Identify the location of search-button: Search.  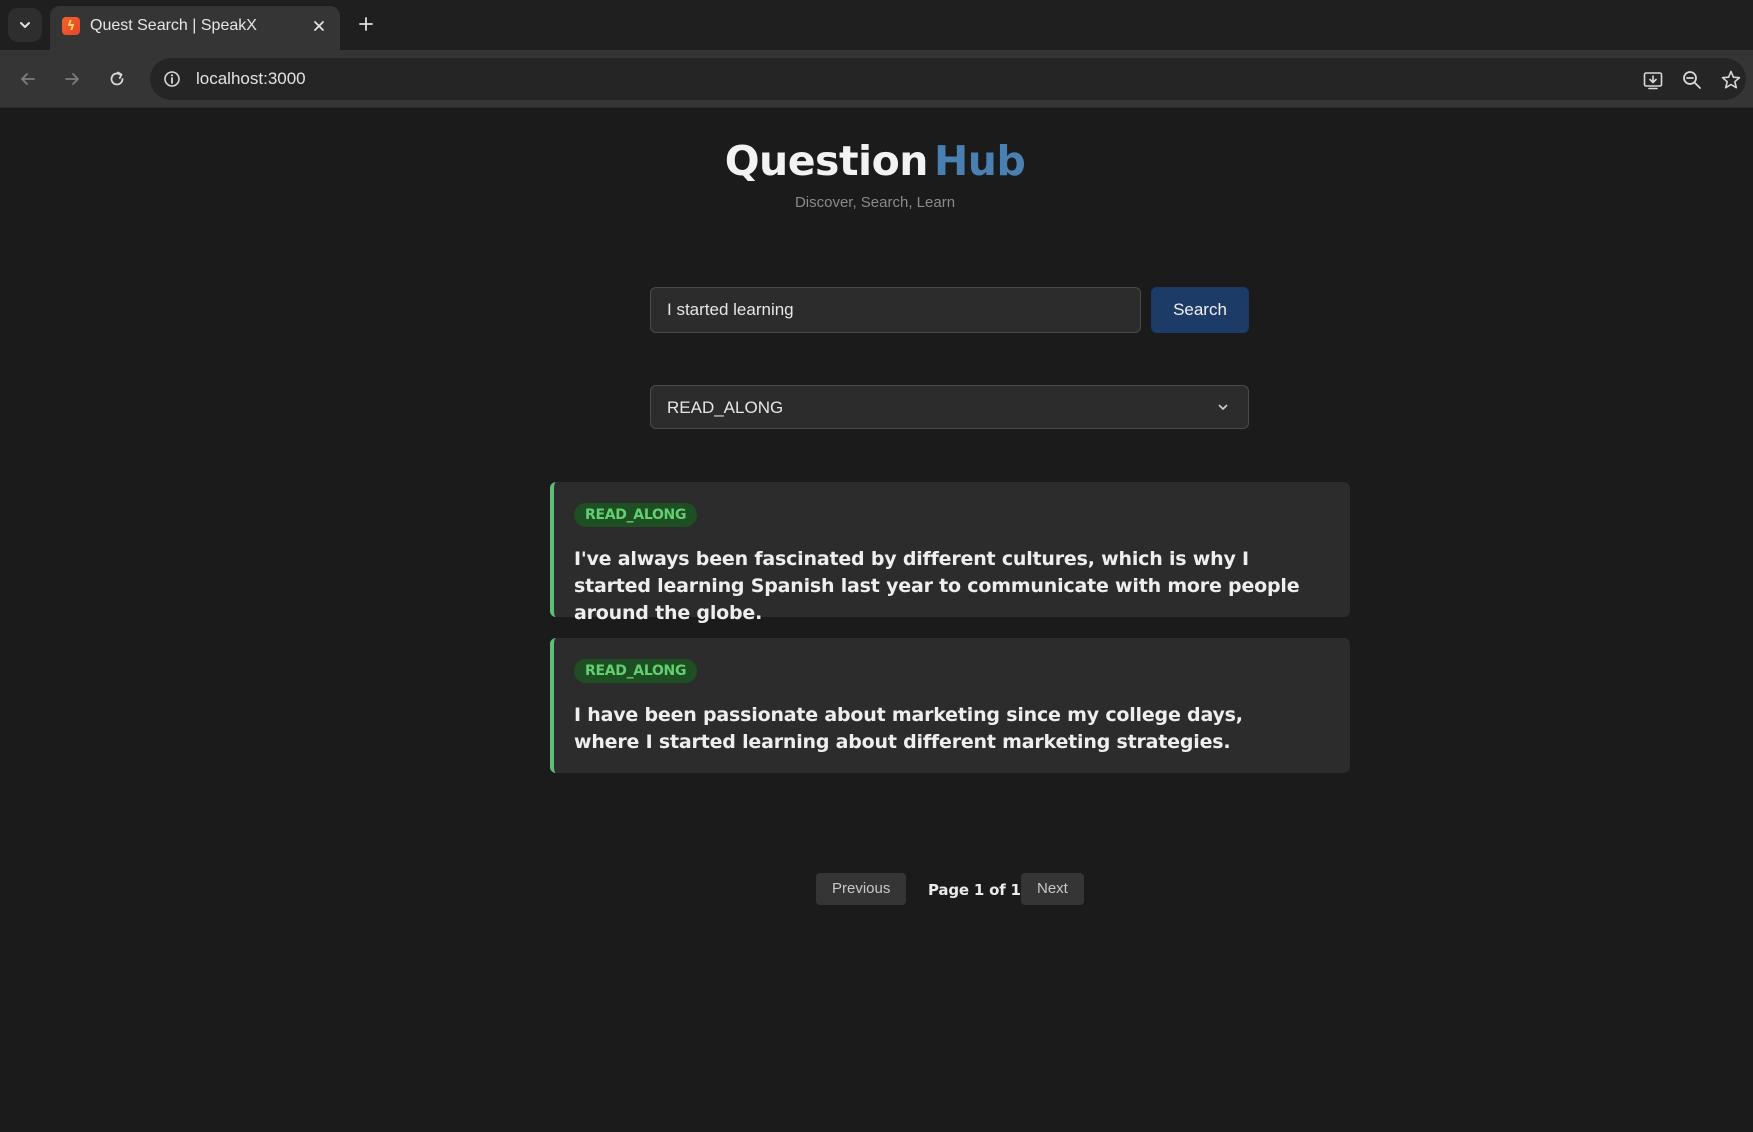
(1200, 310).